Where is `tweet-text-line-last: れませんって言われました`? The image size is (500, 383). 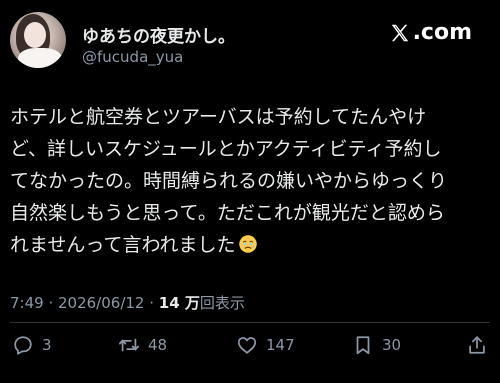 tweet-text-line-last: れませんって言われました is located at coordinates (250, 245).